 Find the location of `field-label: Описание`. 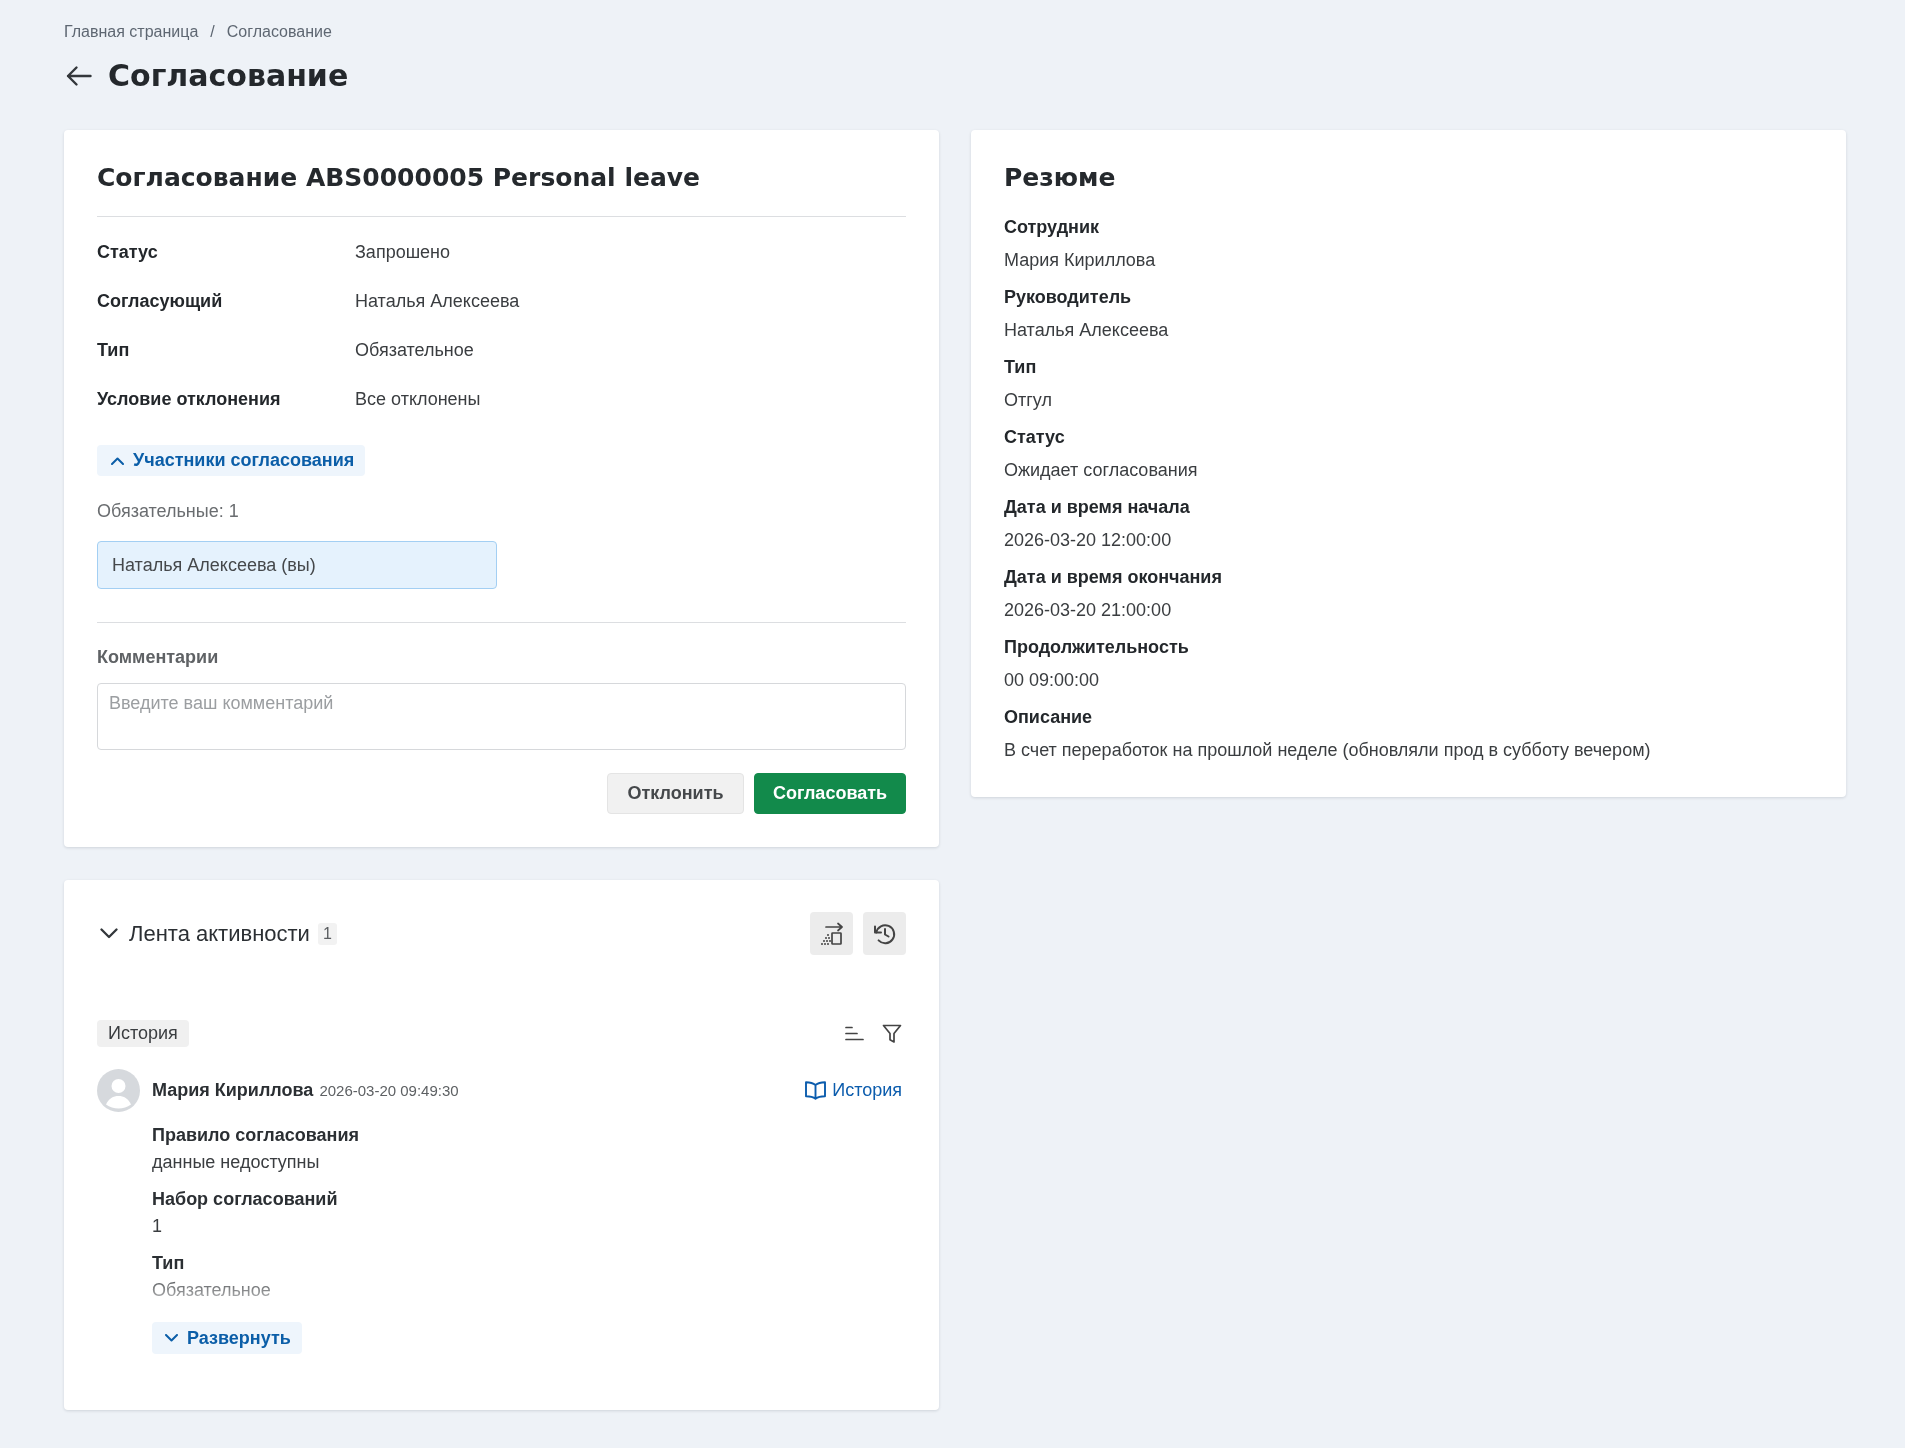

field-label: Описание is located at coordinates (1049, 717).